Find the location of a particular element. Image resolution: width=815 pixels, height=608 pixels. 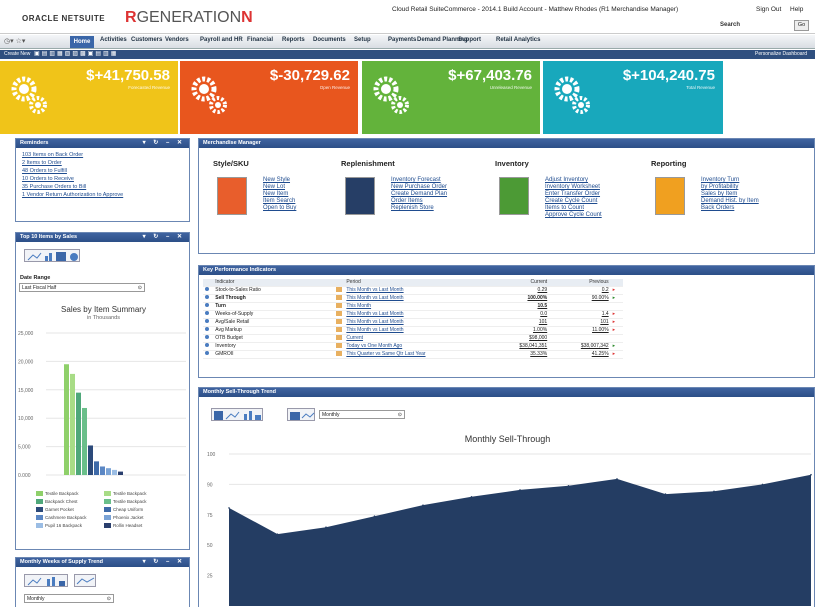

help-link: Help is located at coordinates (796, 9).